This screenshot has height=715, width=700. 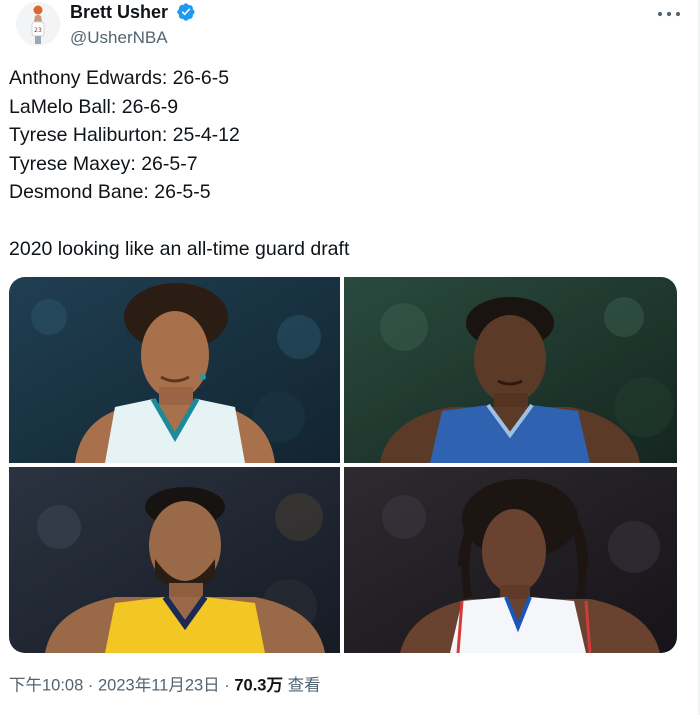 What do you see at coordinates (38, 24) in the screenshot?
I see `author-avatar: 23` at bounding box center [38, 24].